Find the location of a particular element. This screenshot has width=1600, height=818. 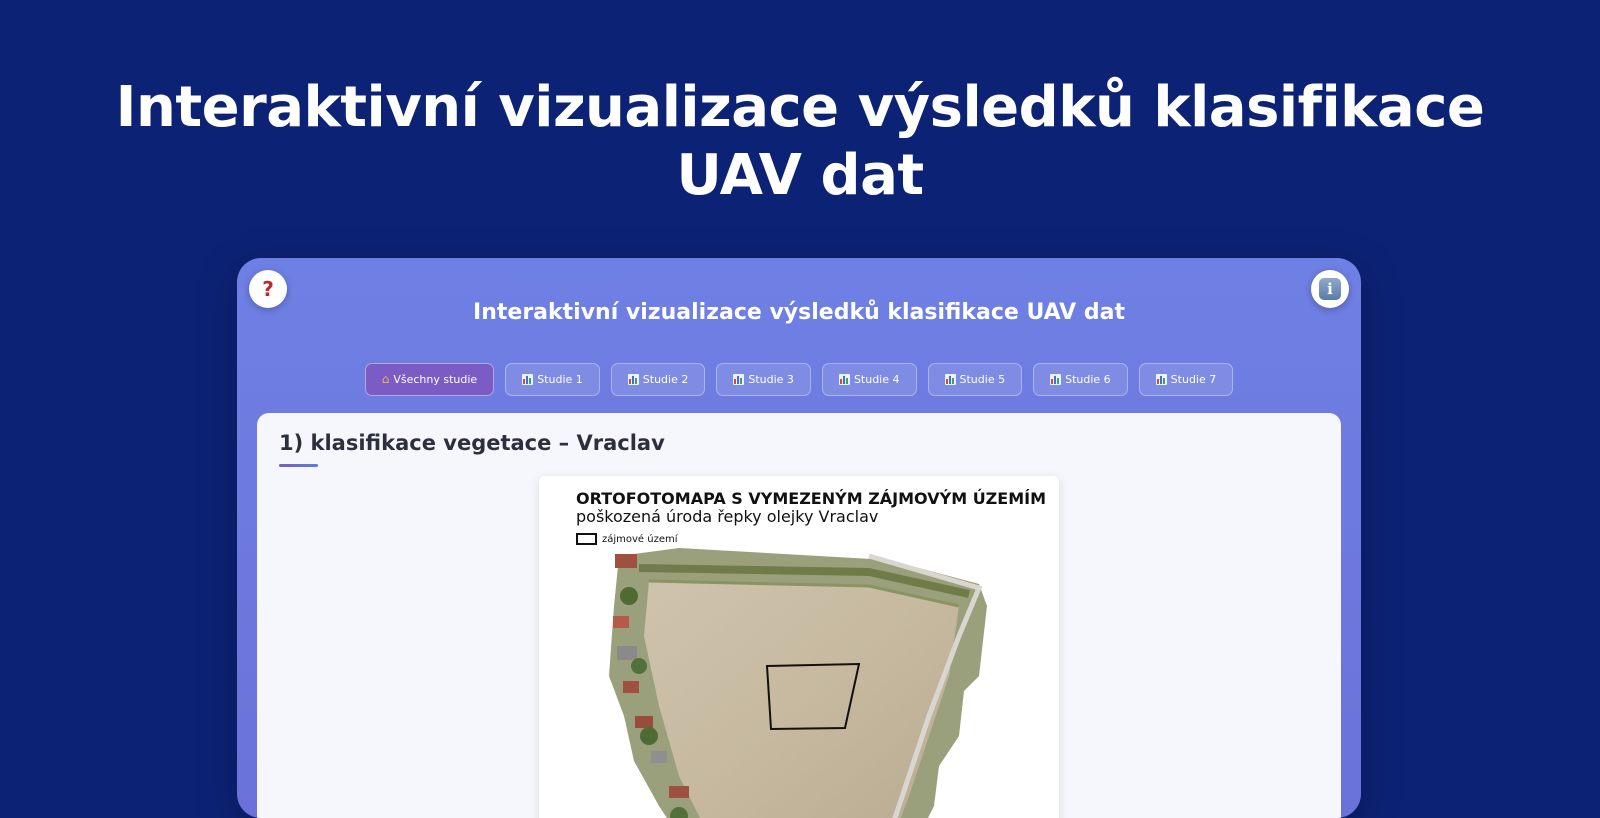

section-title: 1) klasifikace vegetace – Vraclav is located at coordinates (472, 443).